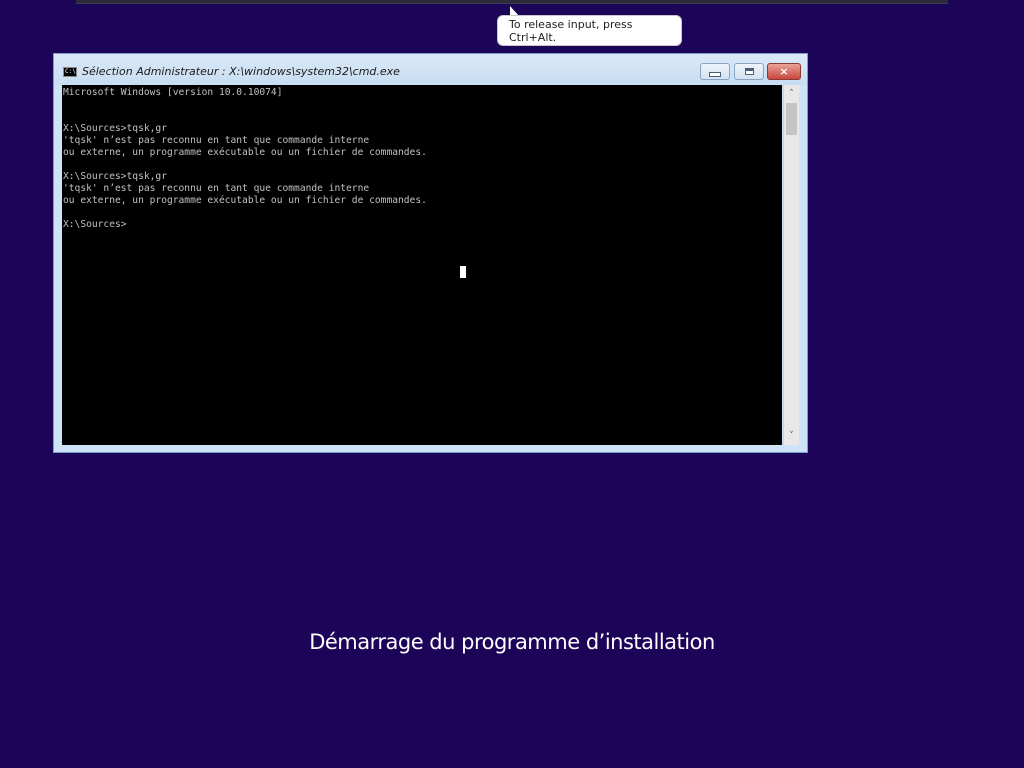  I want to click on minimize-icon, so click(715, 74).